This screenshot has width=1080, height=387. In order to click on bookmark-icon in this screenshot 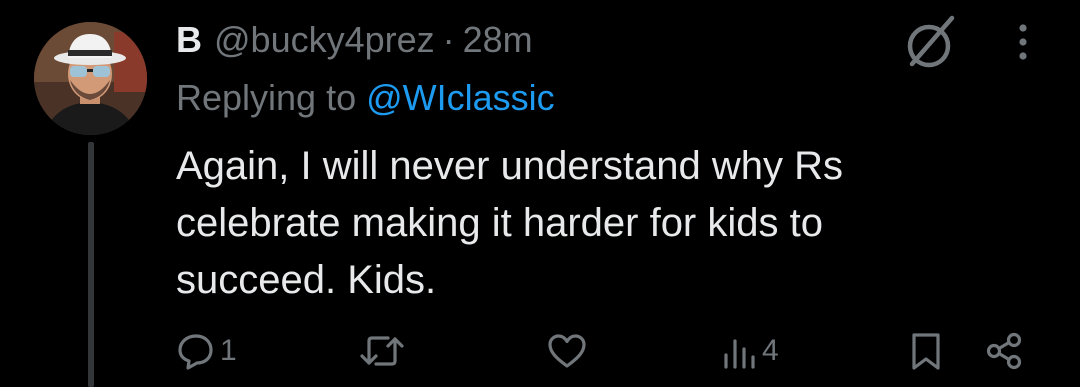, I will do `click(926, 351)`.